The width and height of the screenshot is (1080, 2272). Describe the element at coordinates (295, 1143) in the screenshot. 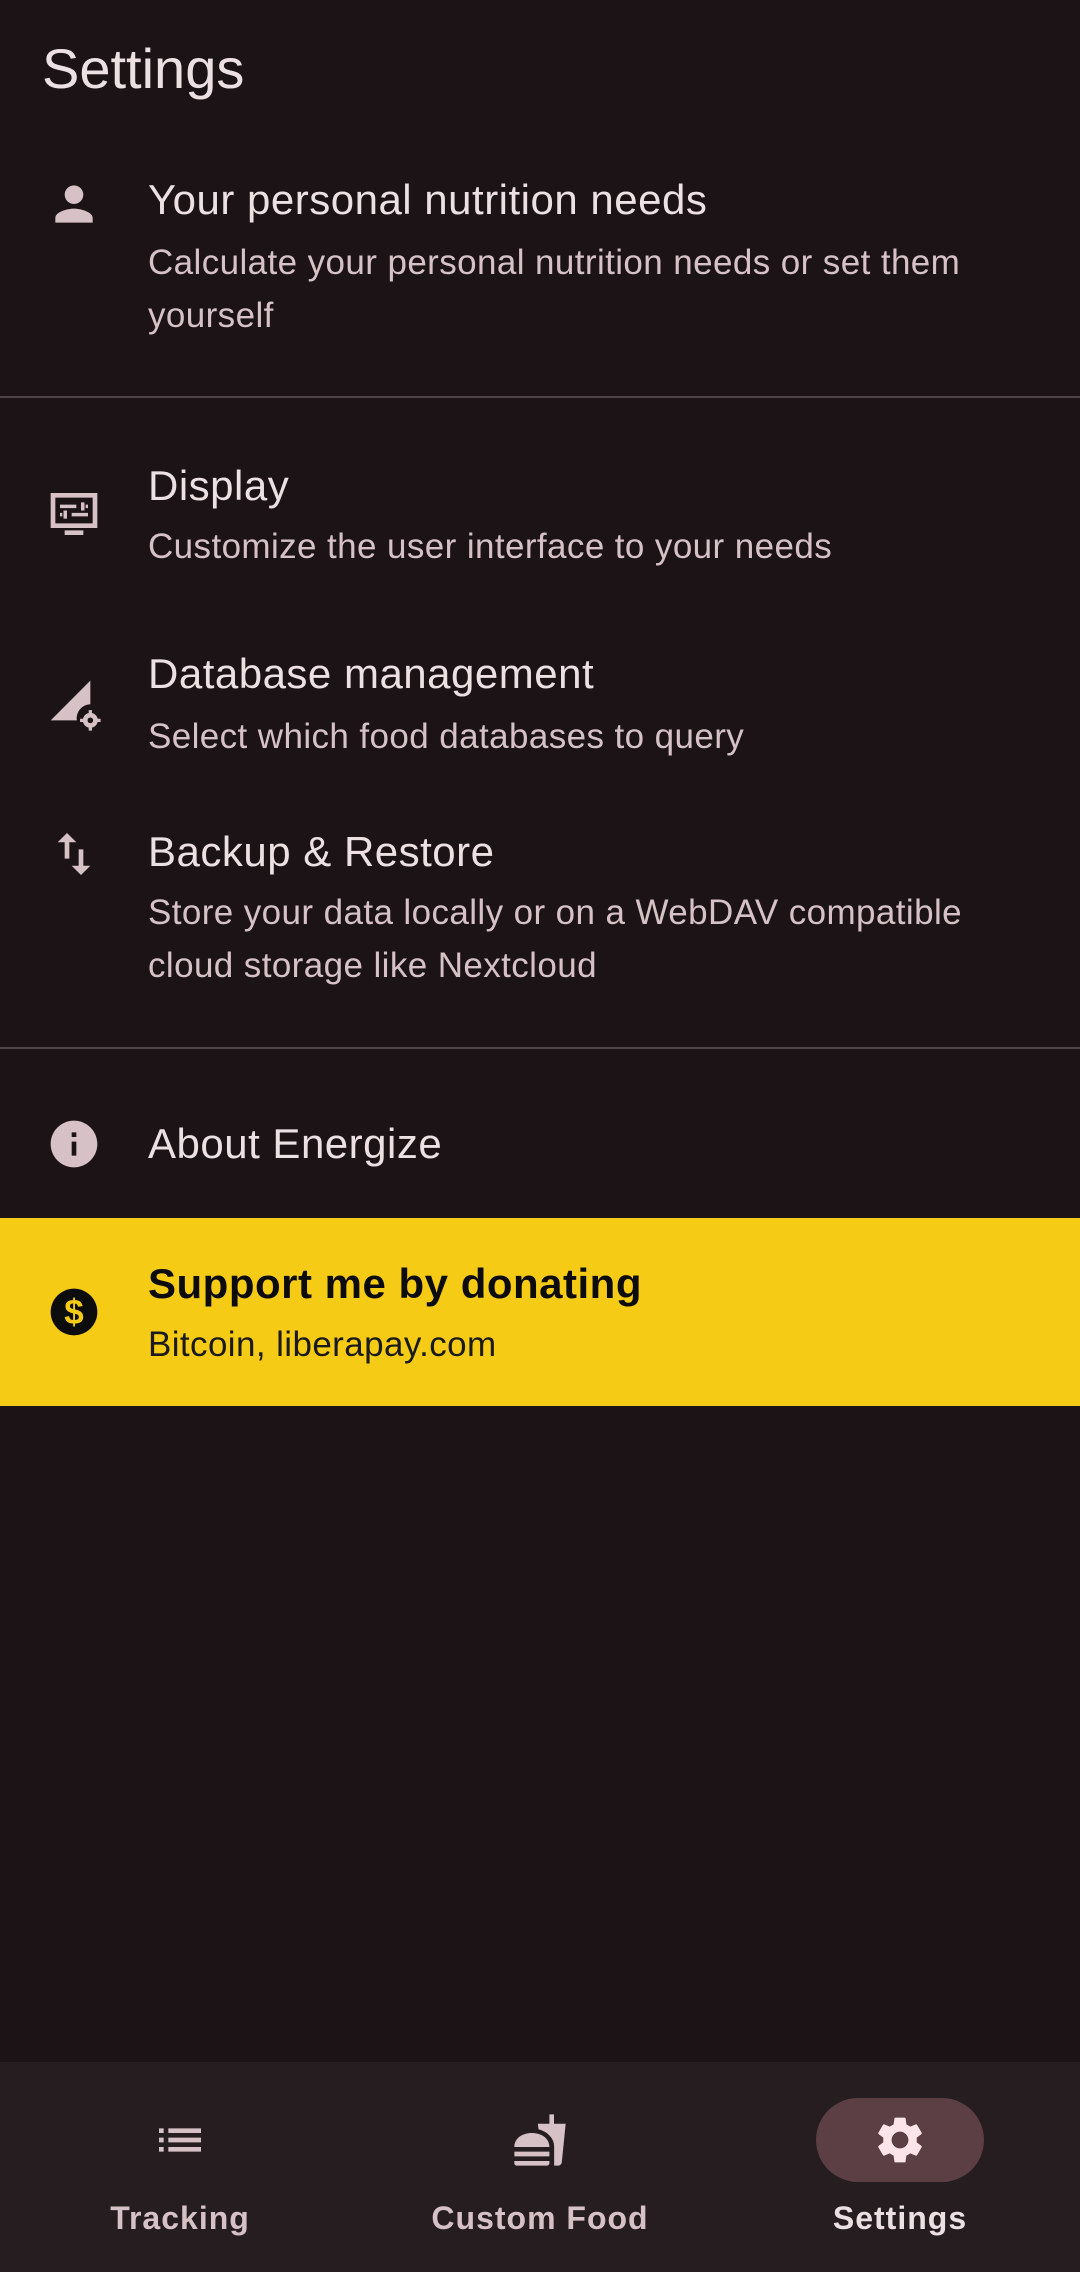

I see `settings-item-title: About Energize` at that location.